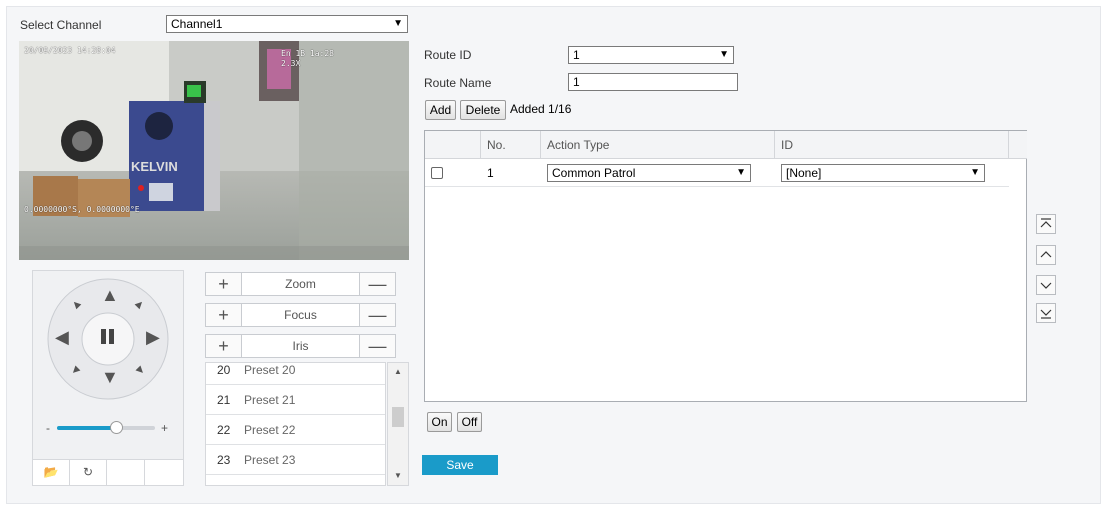 This screenshot has width=1107, height=510. Describe the element at coordinates (224, 460) in the screenshot. I see `preset-number: 23` at that location.